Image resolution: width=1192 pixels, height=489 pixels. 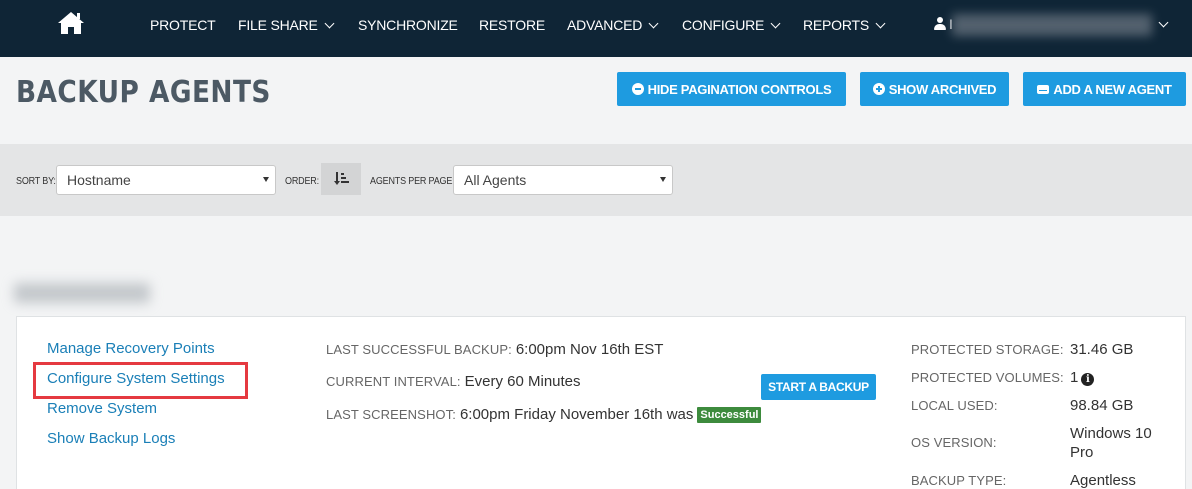 I want to click on nav-advanced: ADVANCED, so click(x=613, y=25).